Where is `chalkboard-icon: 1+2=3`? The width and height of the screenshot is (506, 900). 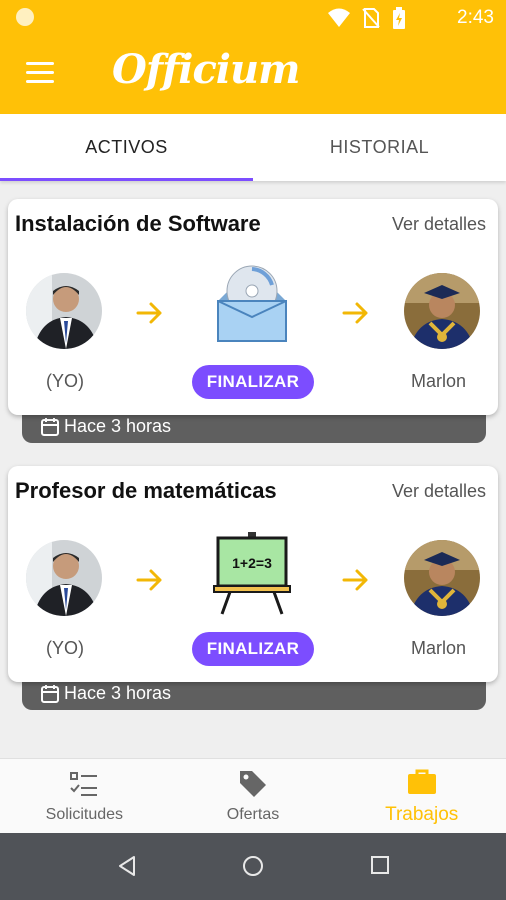 chalkboard-icon: 1+2=3 is located at coordinates (252, 573).